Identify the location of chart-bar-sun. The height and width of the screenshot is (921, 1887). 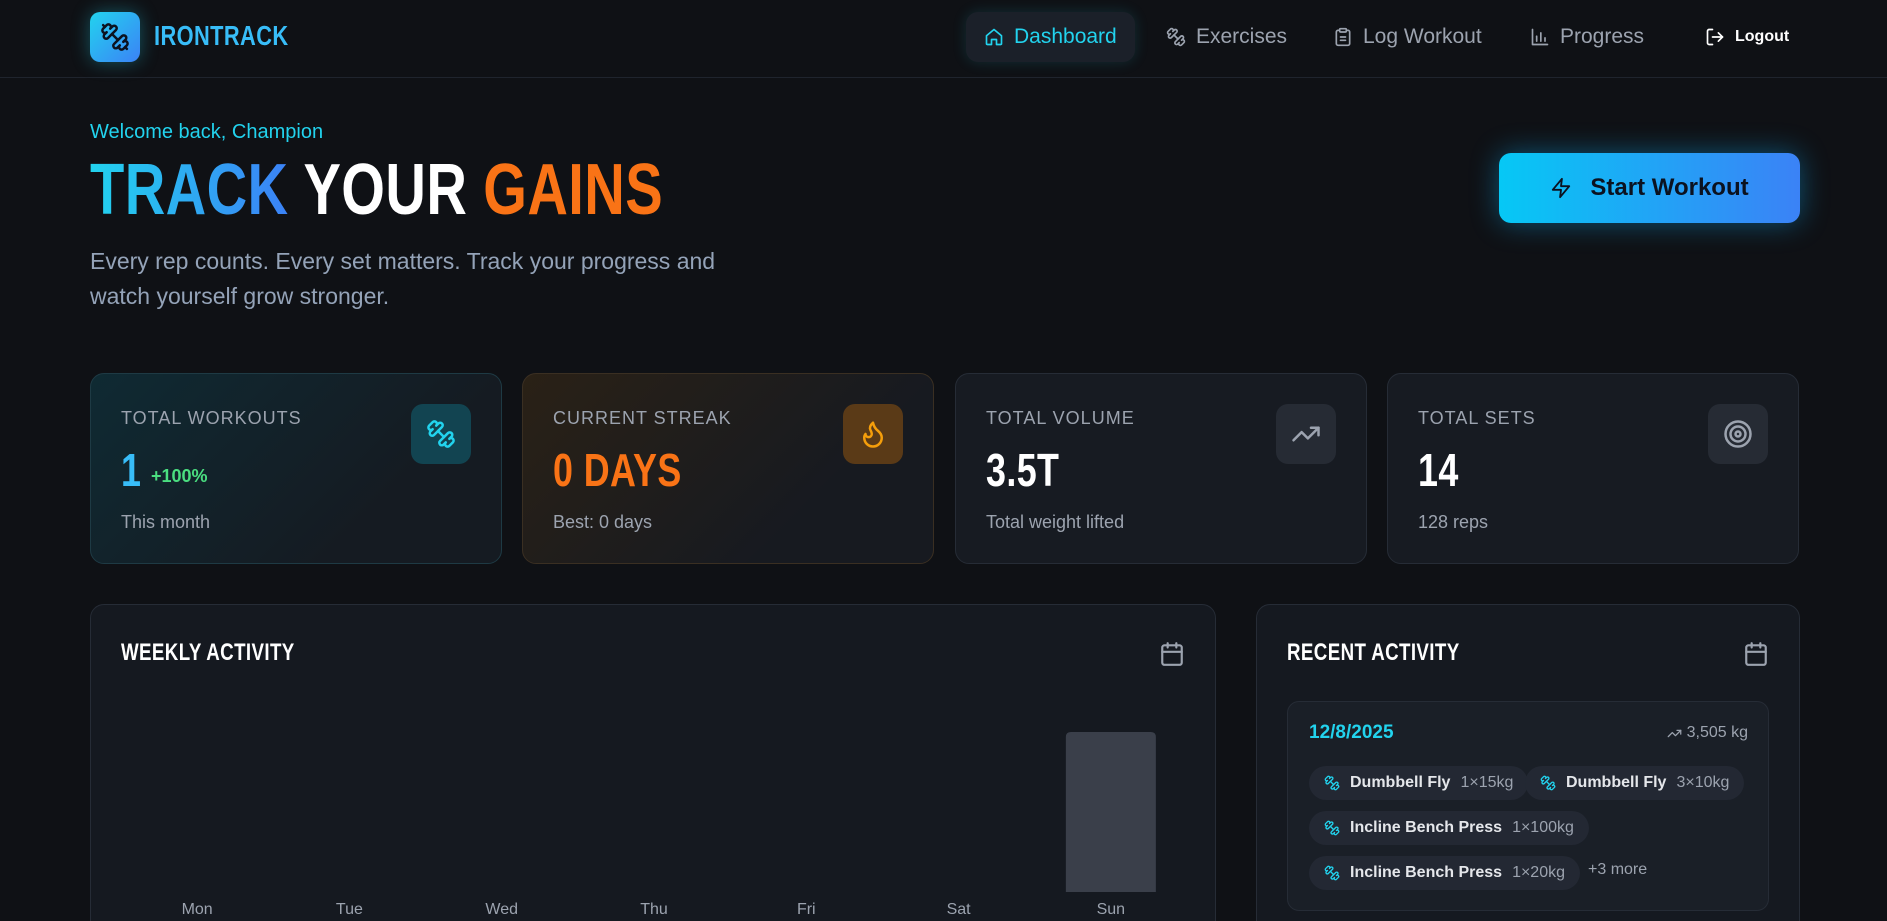
(1110, 812).